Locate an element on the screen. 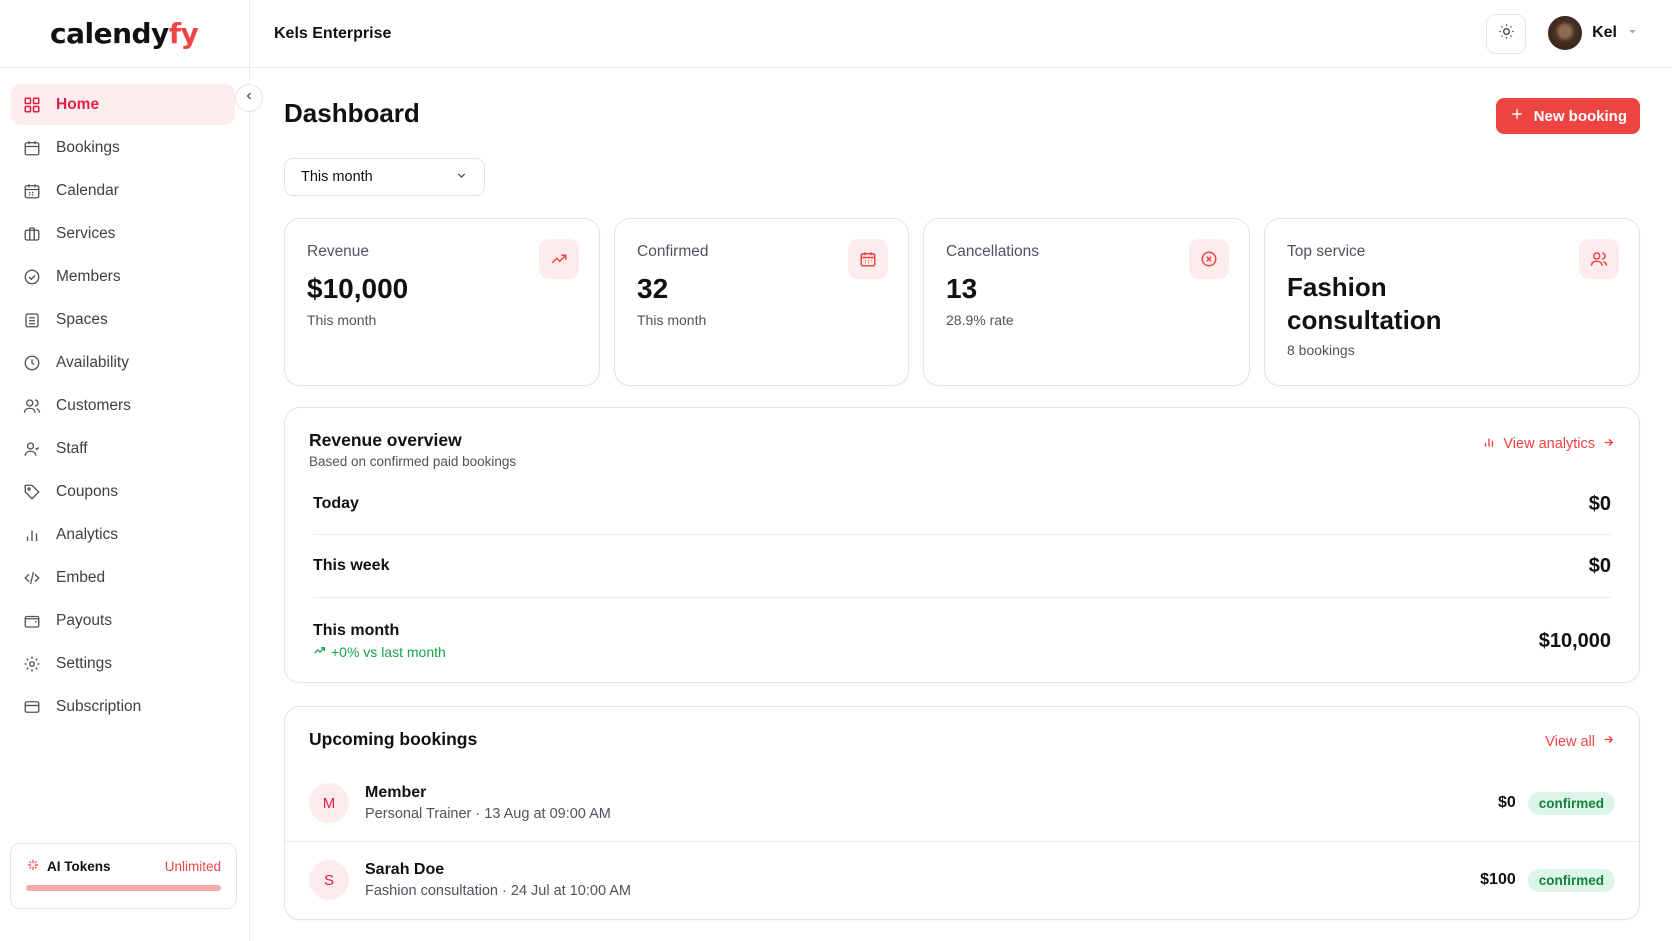 The height and width of the screenshot is (941, 1672). link-label: View analytics is located at coordinates (1549, 444).